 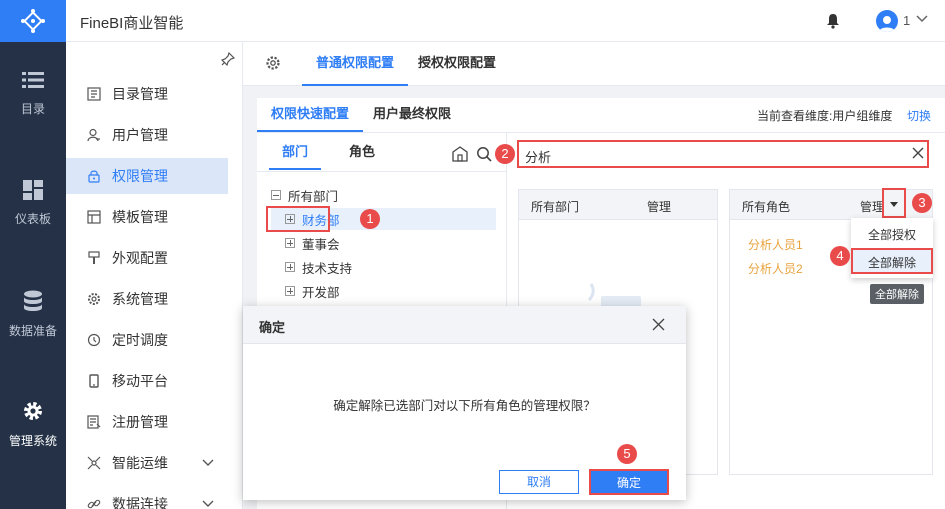 What do you see at coordinates (140, 299) in the screenshot?
I see `menu-label: 系统管理` at bounding box center [140, 299].